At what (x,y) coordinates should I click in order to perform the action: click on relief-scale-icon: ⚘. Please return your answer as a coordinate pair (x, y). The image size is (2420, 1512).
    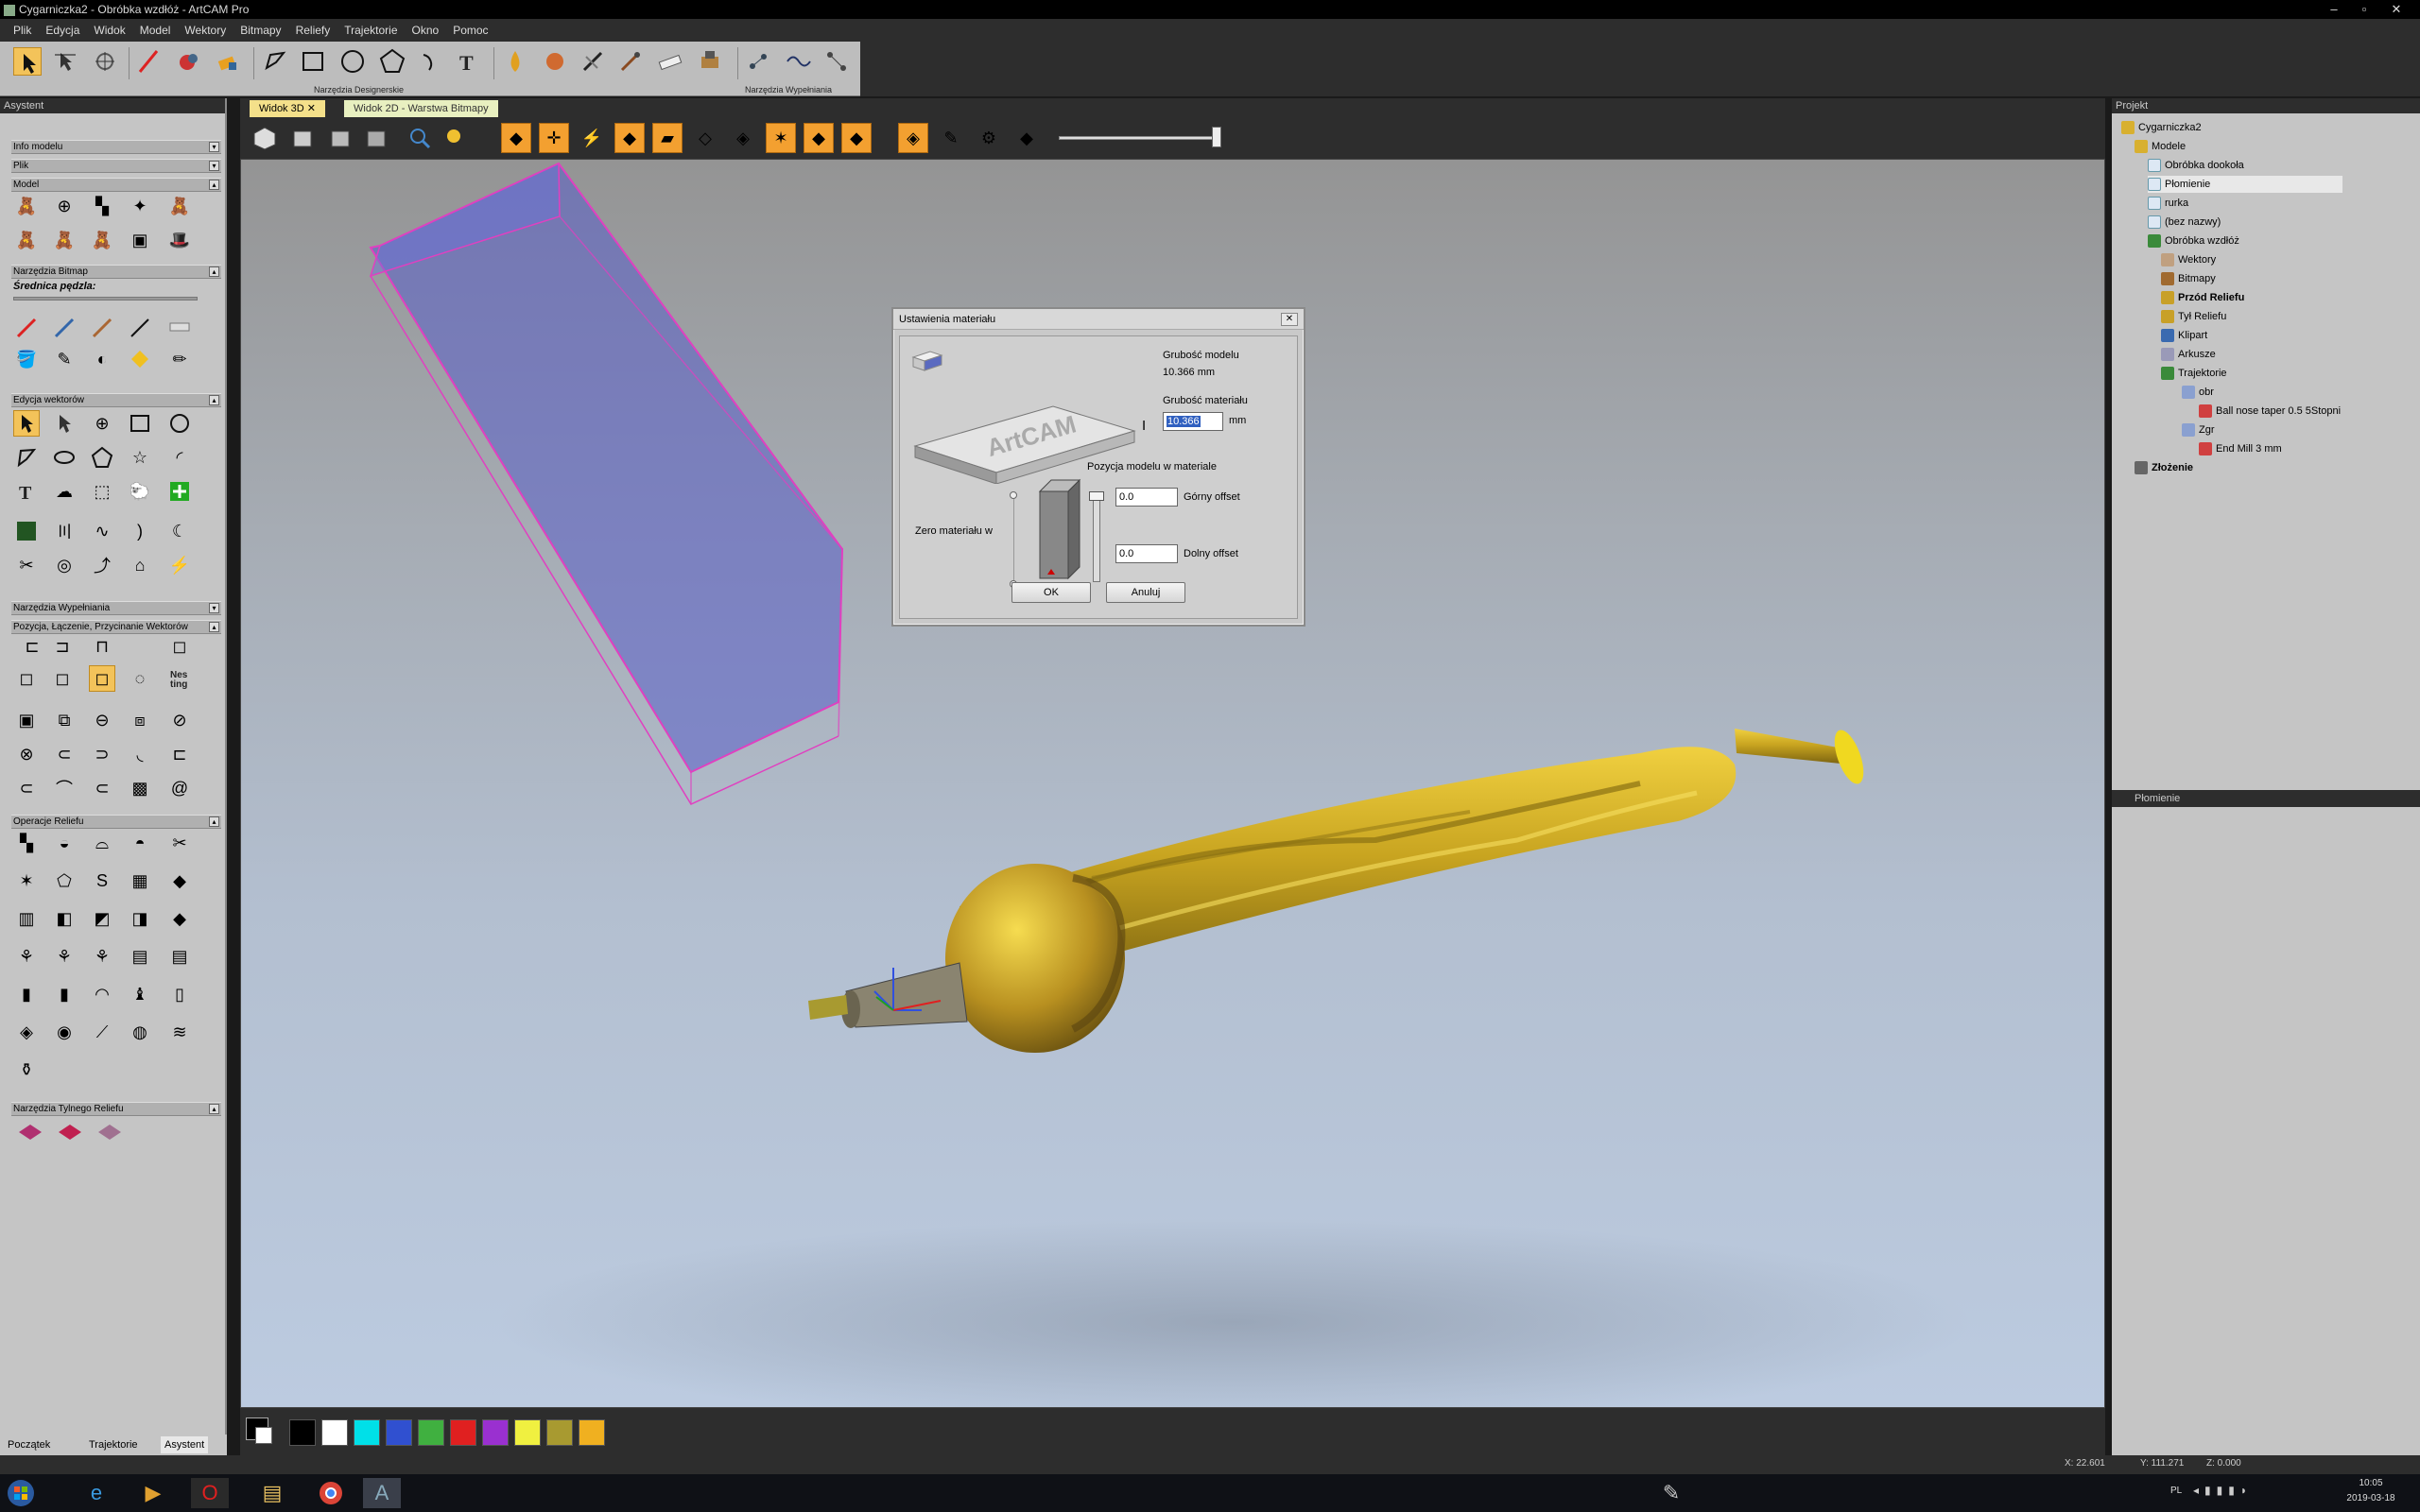
    Looking at the image, I should click on (26, 956).